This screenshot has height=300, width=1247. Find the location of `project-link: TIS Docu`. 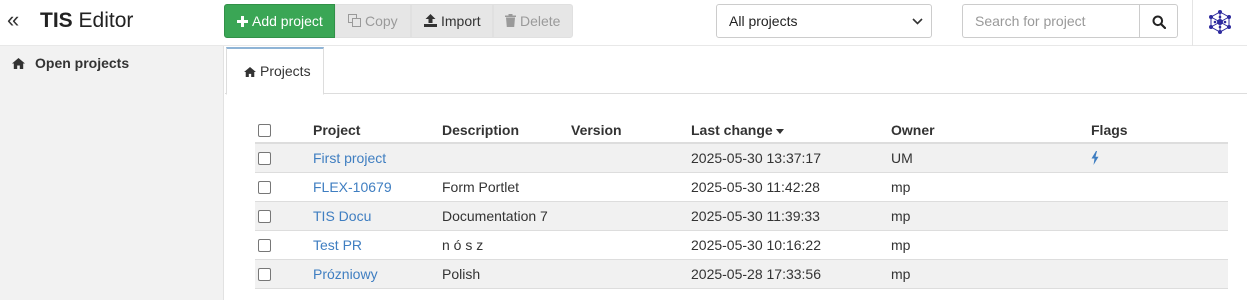

project-link: TIS Docu is located at coordinates (342, 216).